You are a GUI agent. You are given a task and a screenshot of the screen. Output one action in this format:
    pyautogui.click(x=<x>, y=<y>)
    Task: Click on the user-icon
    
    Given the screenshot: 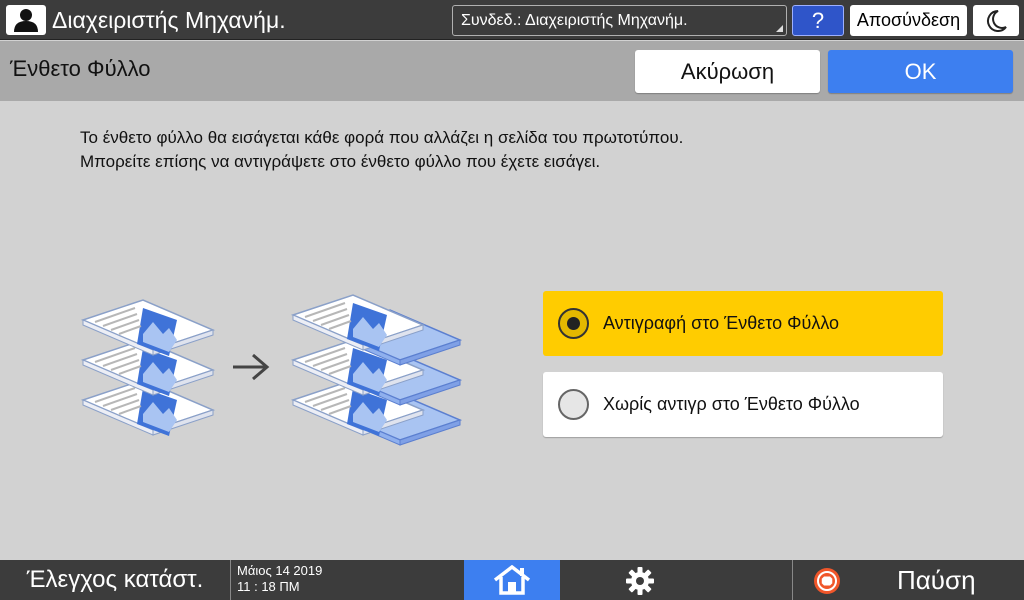 What is the action you would take?
    pyautogui.click(x=26, y=20)
    